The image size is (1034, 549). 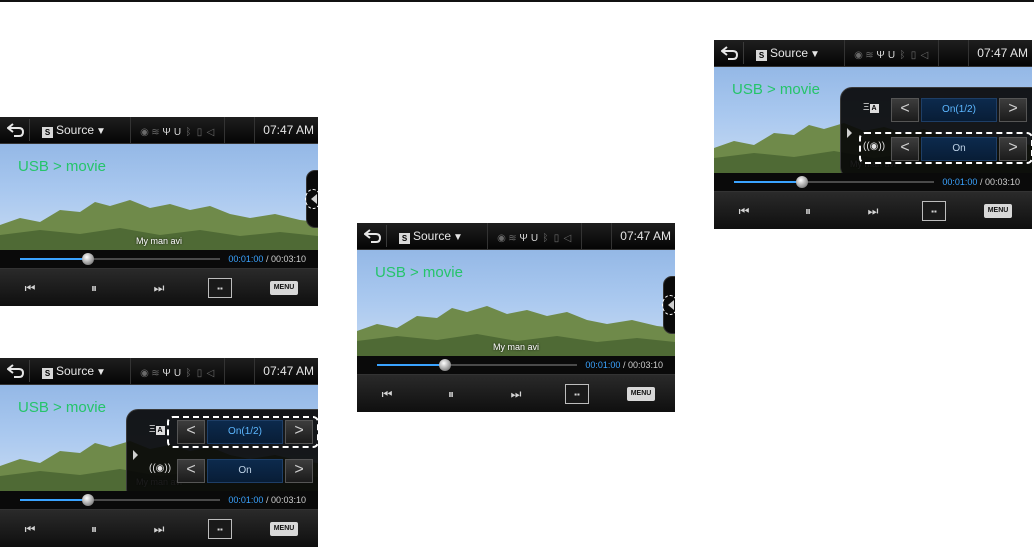 I want to click on bluetooth-icon: ᛒ, so click(x=188, y=373).